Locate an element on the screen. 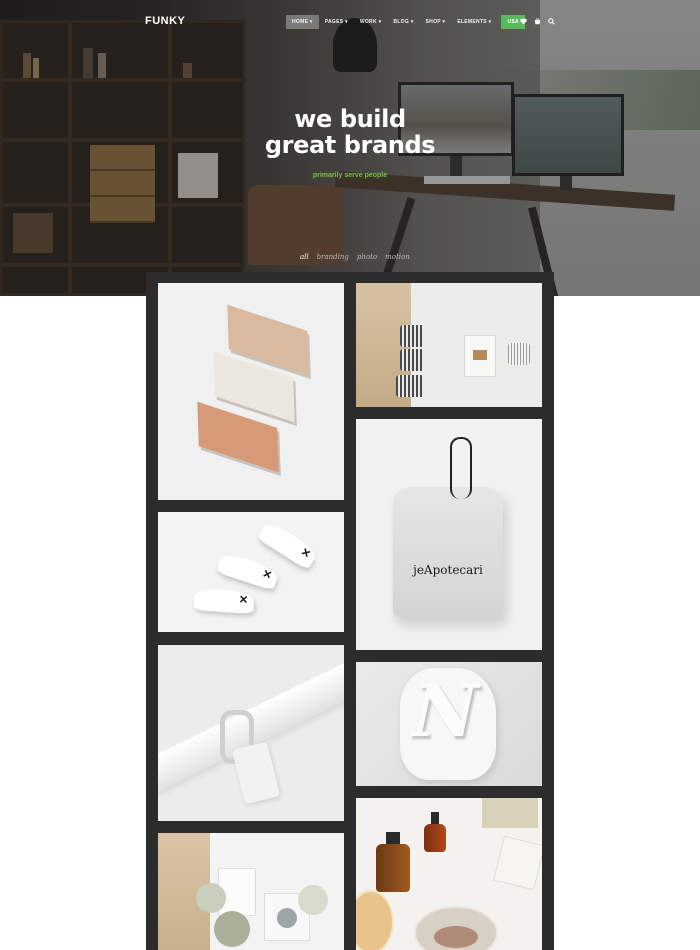  portfolio-item-bracket is located at coordinates (251, 733).